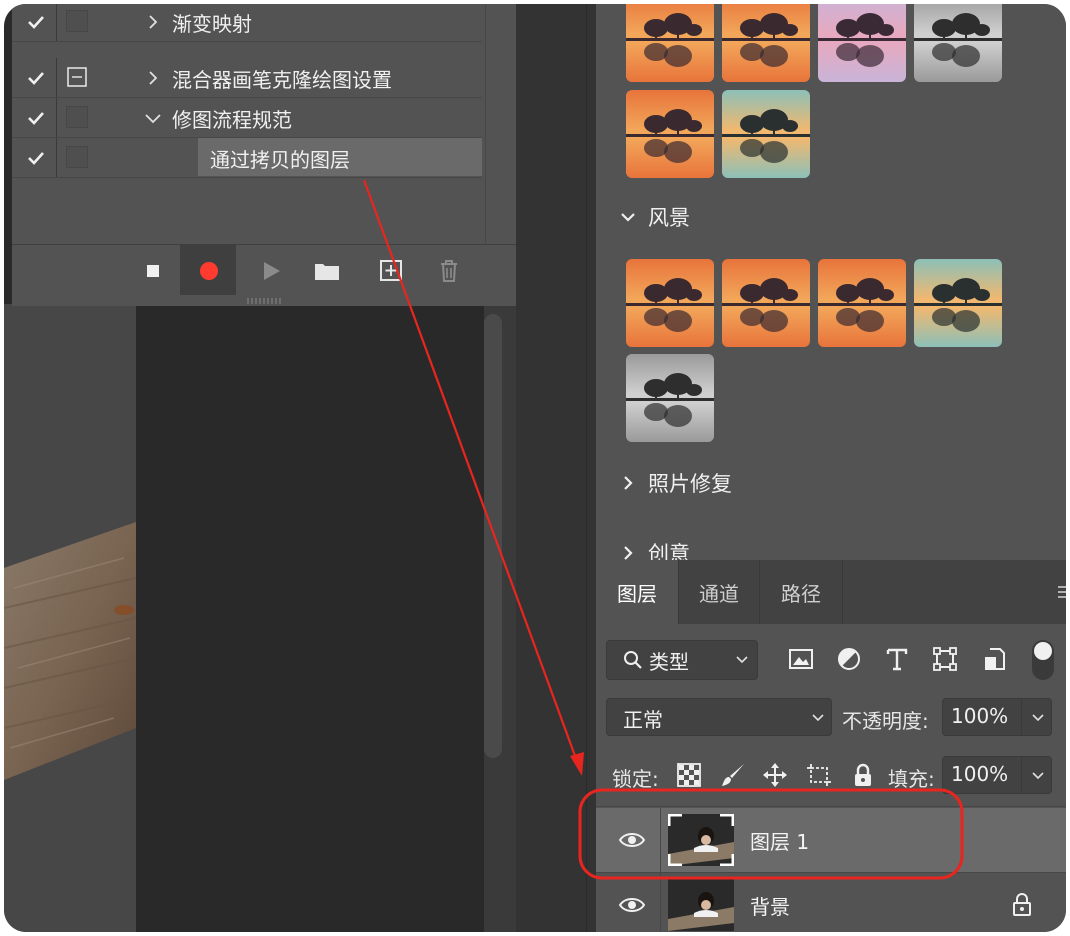 The image size is (1070, 936). Describe the element at coordinates (471, 472) in the screenshot. I see `annotation-arrow-line` at that location.